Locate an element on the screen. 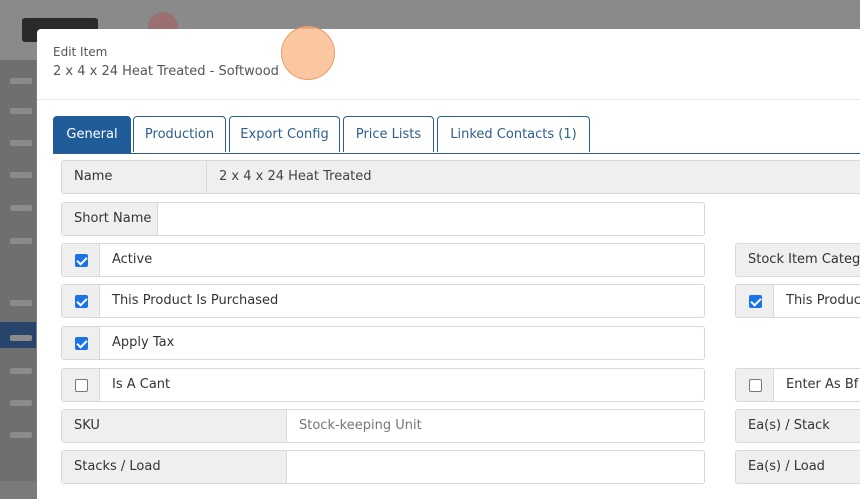 The width and height of the screenshot is (860, 499). enter-as-bf-checkbox-cell is located at coordinates (755, 385).